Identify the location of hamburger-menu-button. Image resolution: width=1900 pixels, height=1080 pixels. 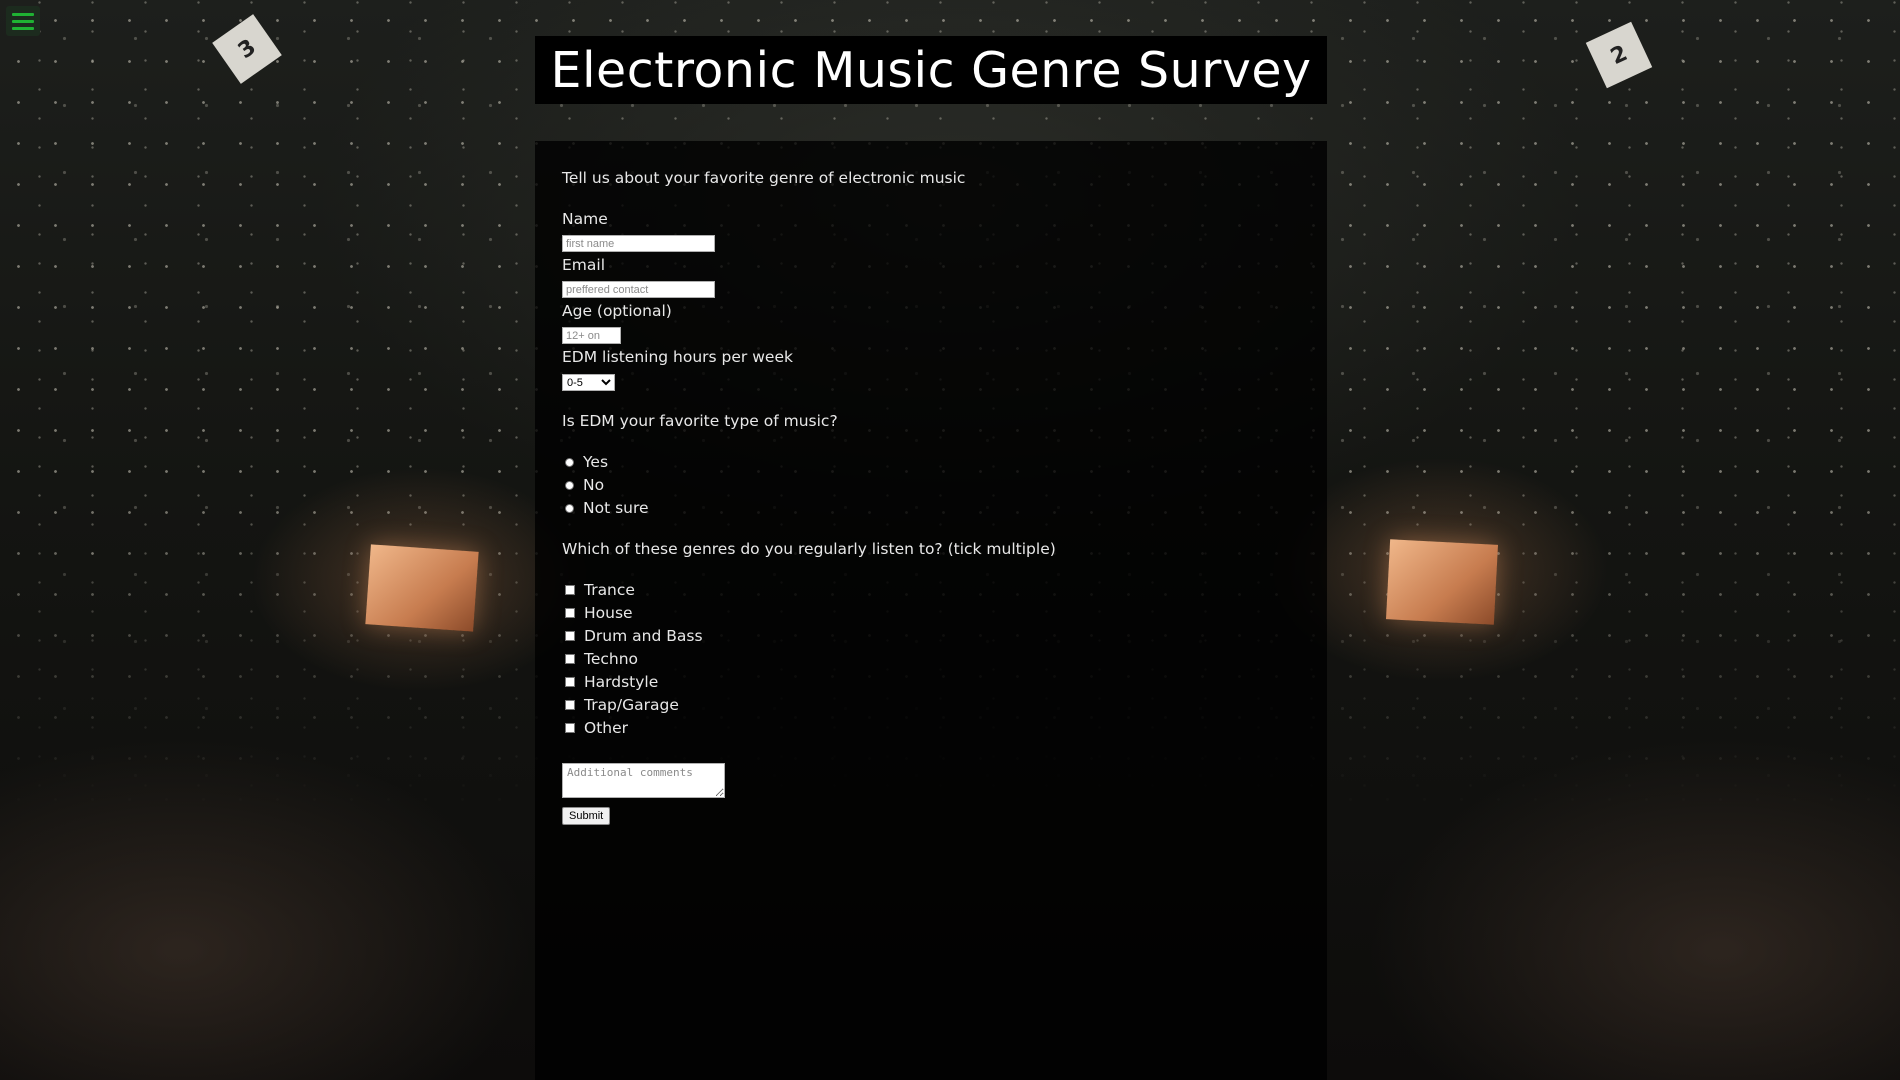
(23, 21).